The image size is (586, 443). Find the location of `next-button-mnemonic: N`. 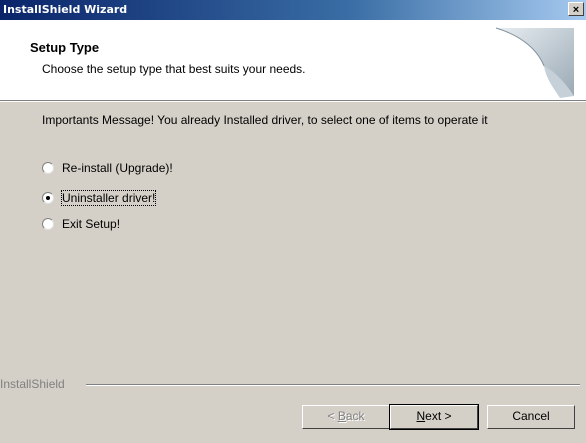

next-button-mnemonic: N is located at coordinates (421, 416).